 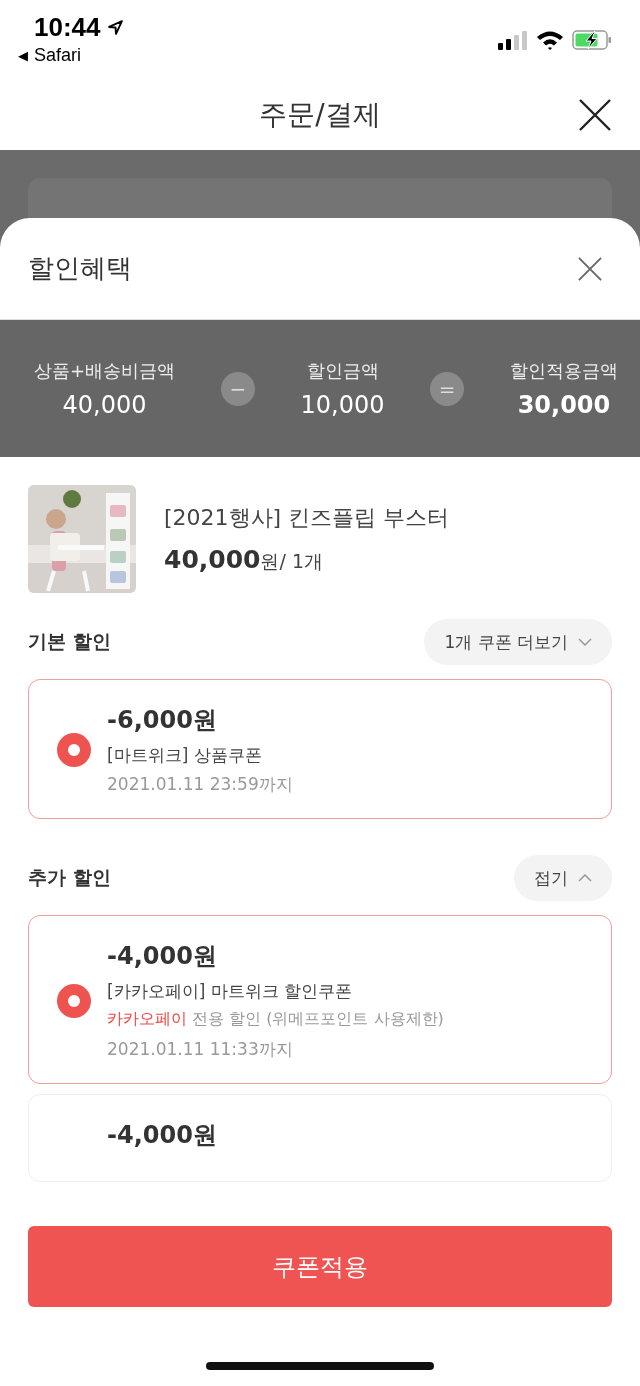 I want to click on coupon-expiry: 2021.01.11 11:33까지, so click(x=200, y=1049).